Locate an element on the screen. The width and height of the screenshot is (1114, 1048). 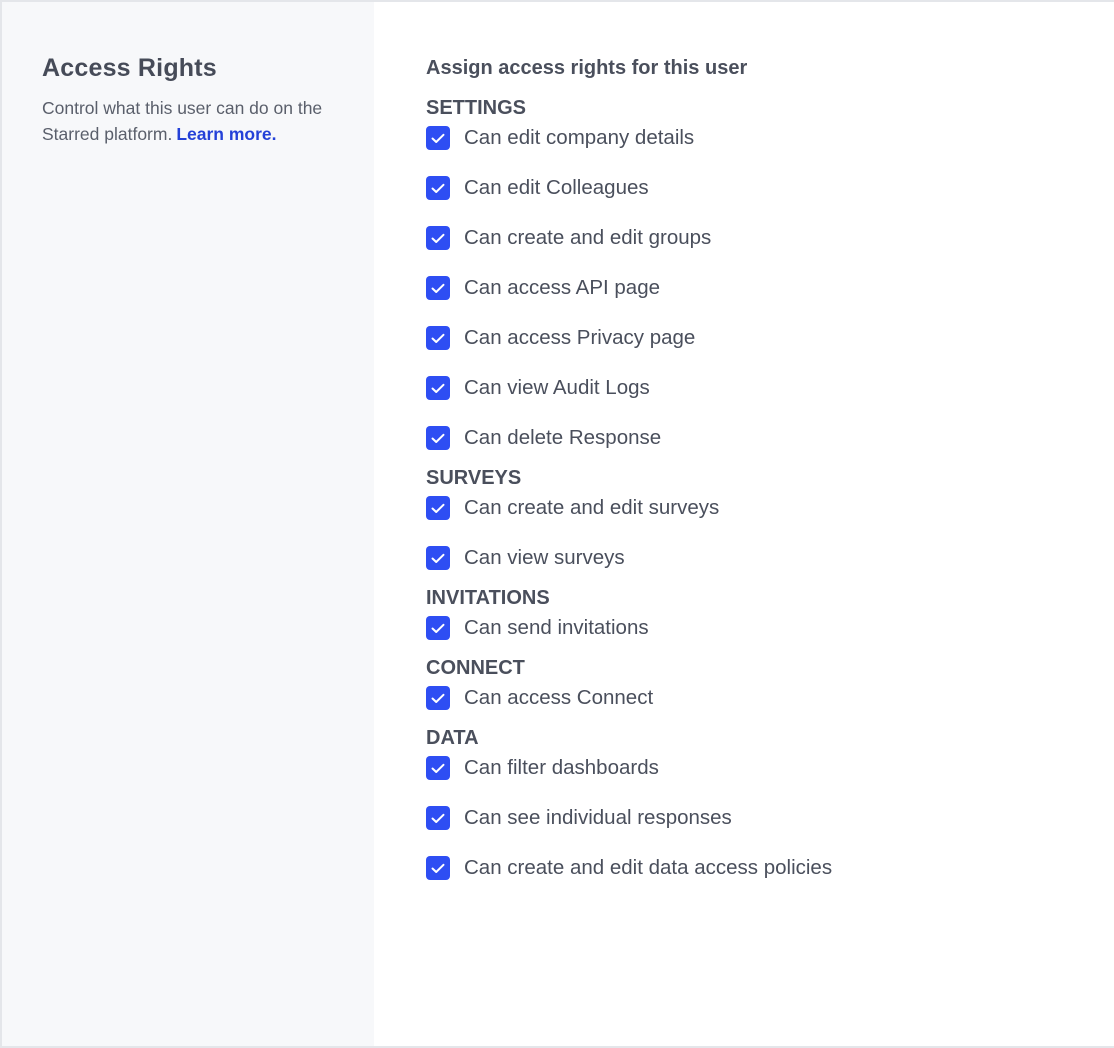
permission-option: Can create and edit surveys is located at coordinates (770, 508).